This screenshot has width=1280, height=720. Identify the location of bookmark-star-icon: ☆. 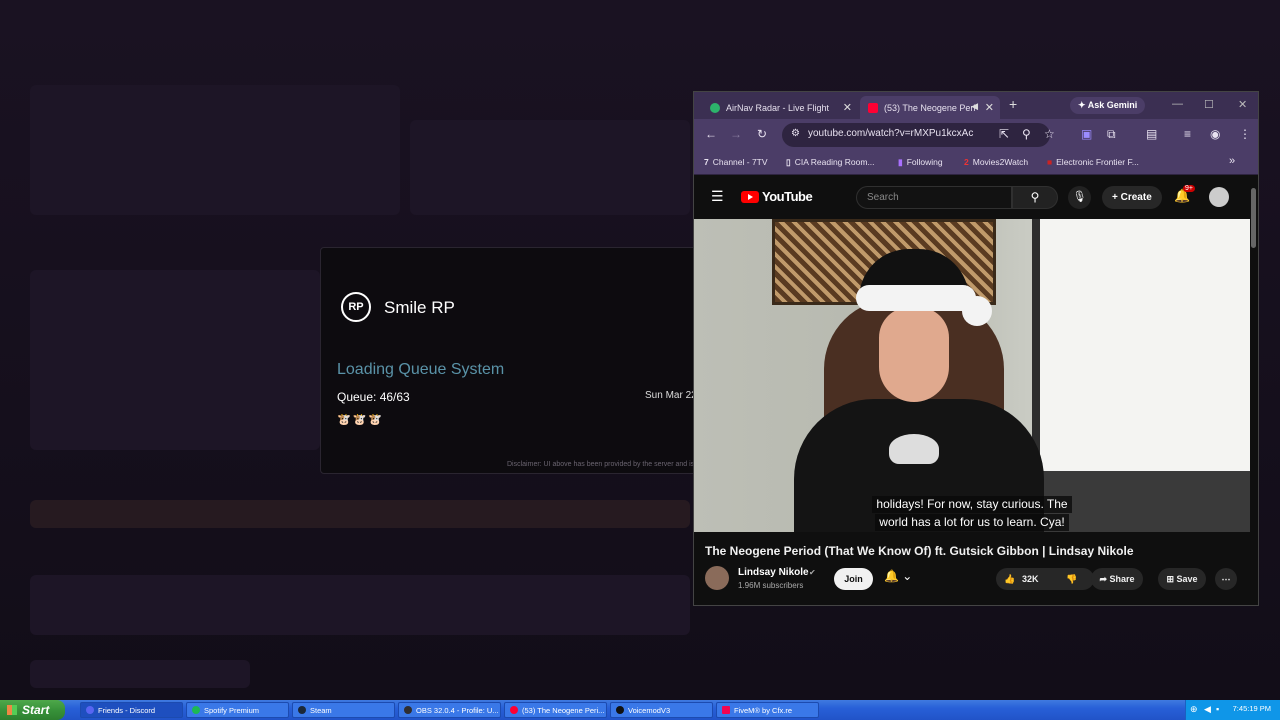
(1049, 134).